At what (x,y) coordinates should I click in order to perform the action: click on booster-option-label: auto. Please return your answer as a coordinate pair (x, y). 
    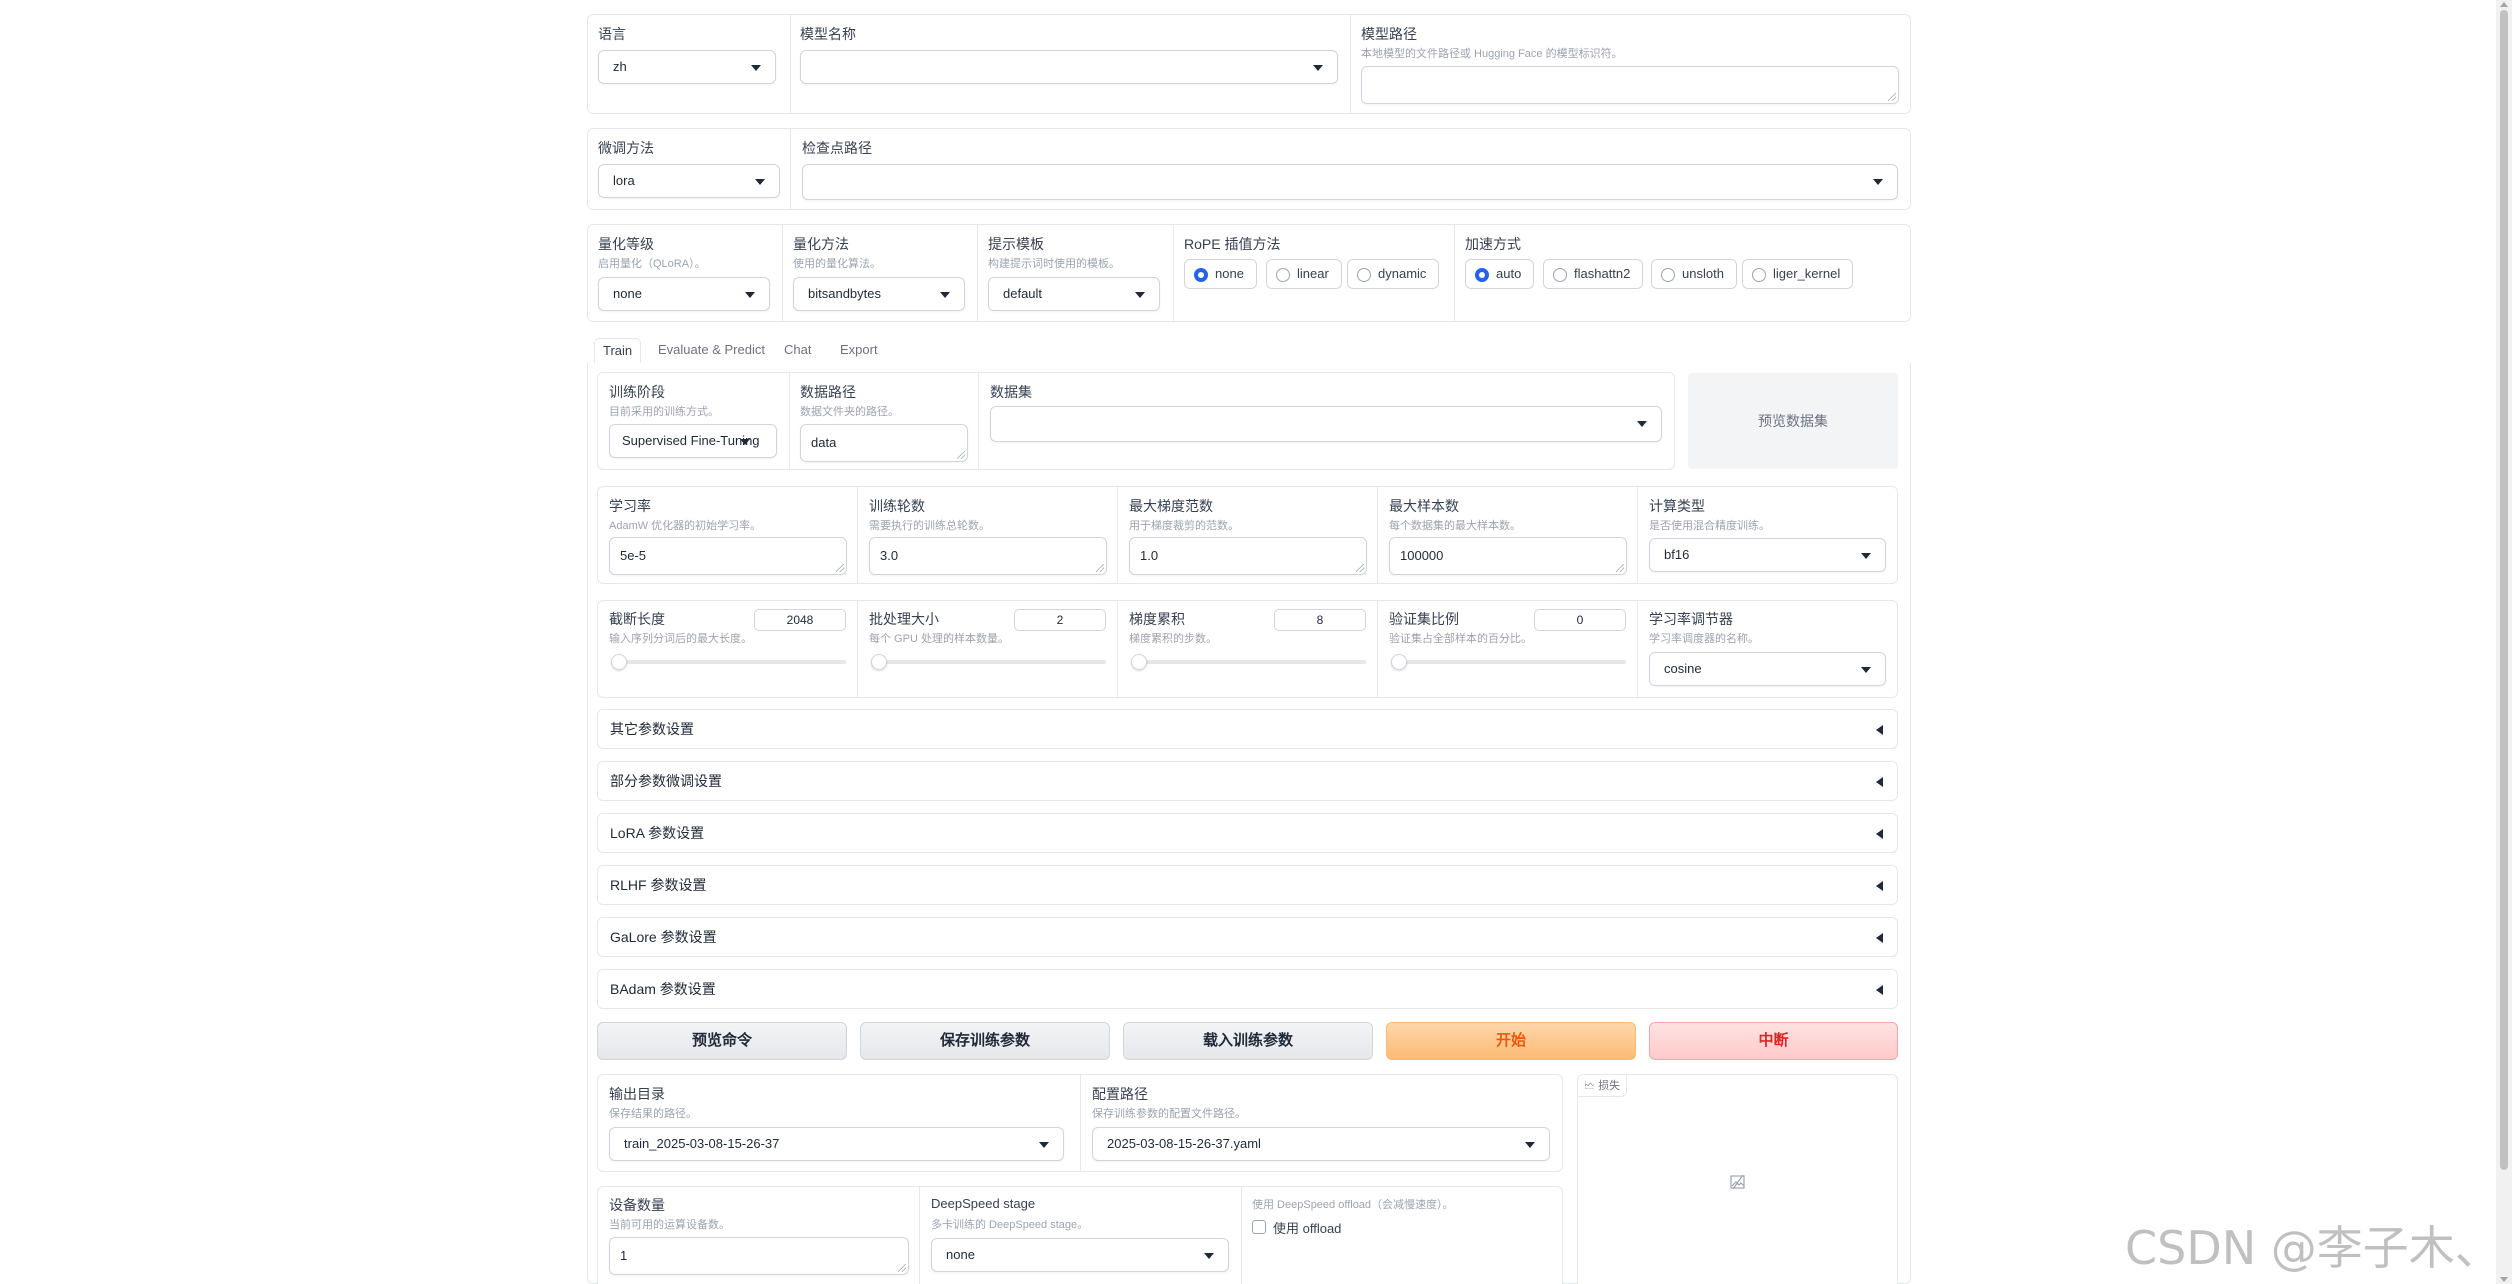
    Looking at the image, I should click on (1509, 273).